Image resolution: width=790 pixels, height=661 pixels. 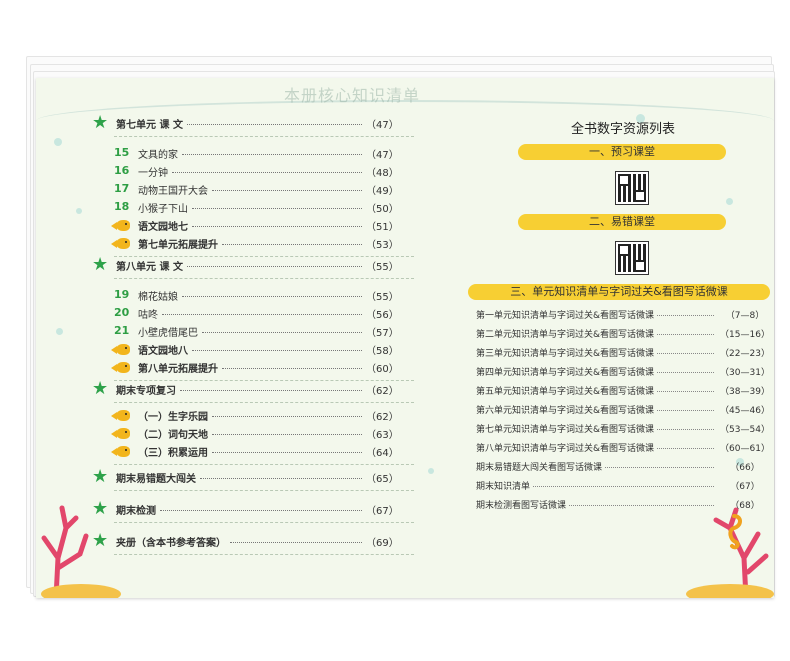 I want to click on resource-label: 第六单元知识清单与字词过关&看图写话微课, so click(x=565, y=411).